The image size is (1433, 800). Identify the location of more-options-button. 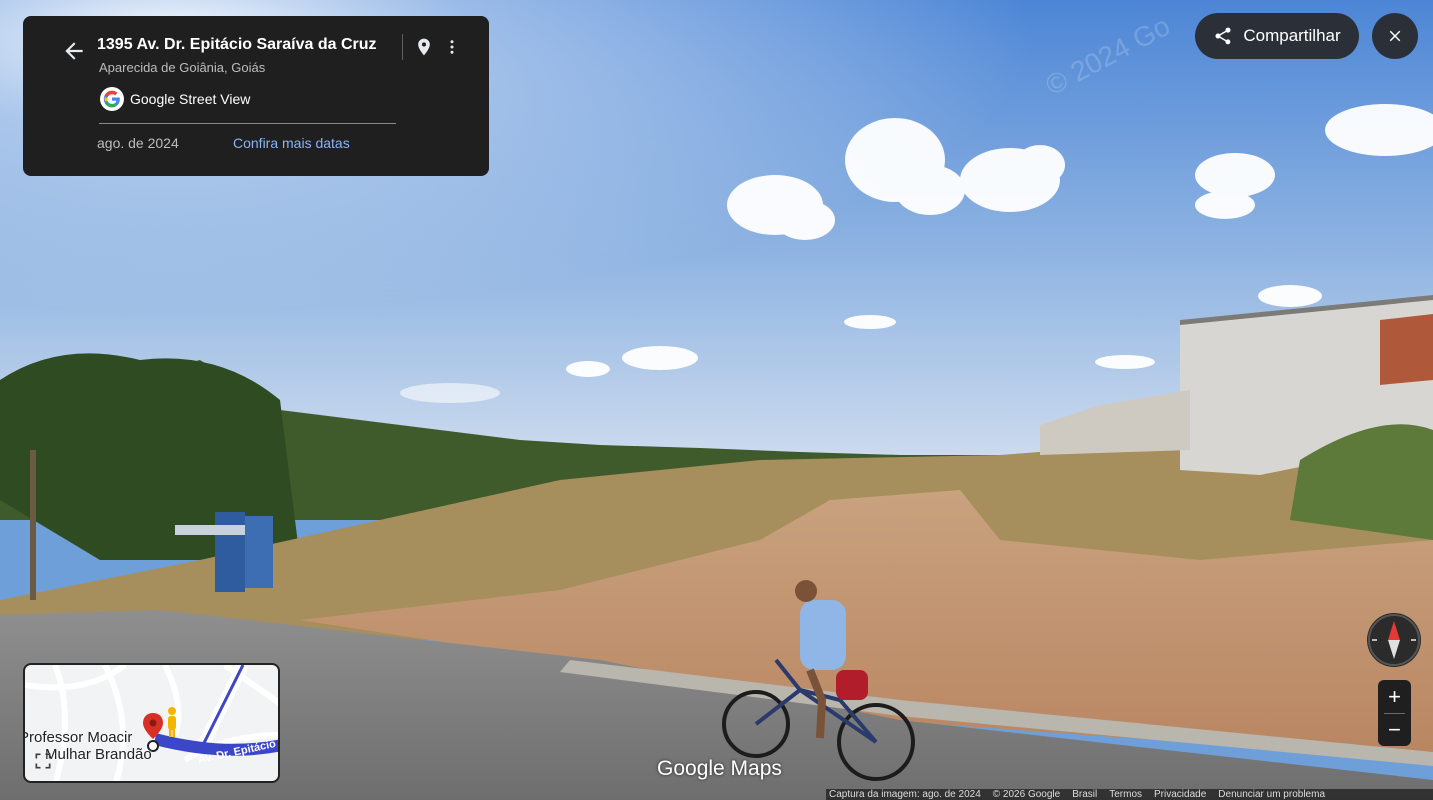
(452, 47).